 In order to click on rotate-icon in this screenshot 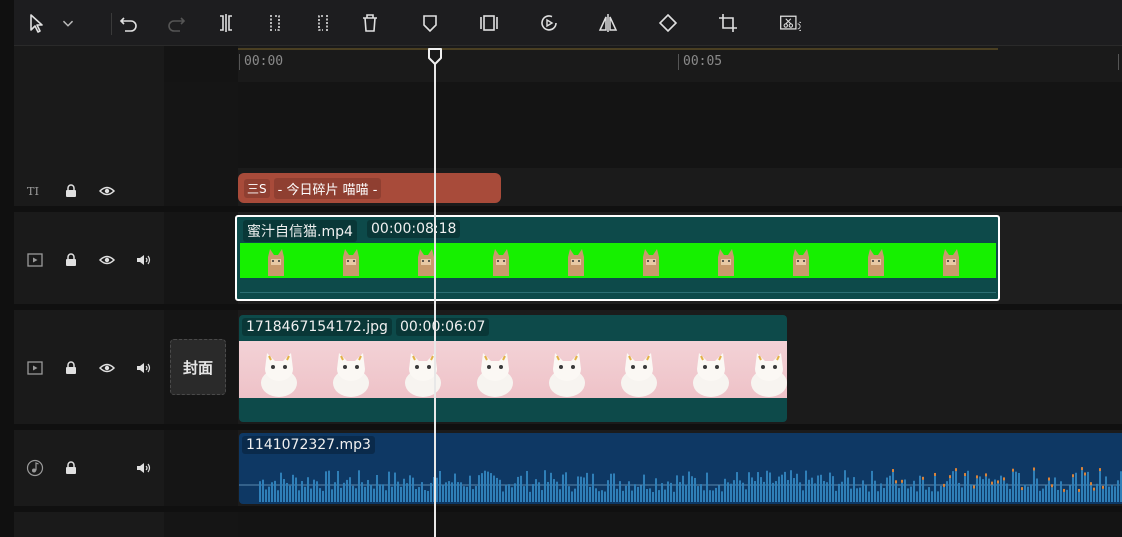, I will do `click(668, 23)`.